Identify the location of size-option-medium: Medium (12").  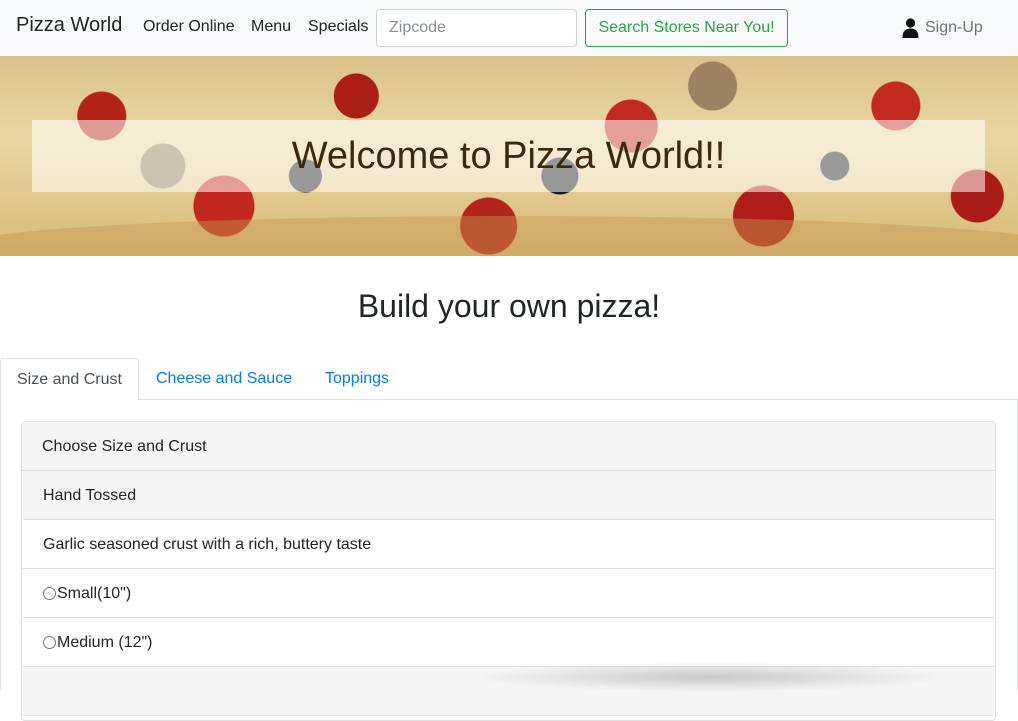
(508, 642).